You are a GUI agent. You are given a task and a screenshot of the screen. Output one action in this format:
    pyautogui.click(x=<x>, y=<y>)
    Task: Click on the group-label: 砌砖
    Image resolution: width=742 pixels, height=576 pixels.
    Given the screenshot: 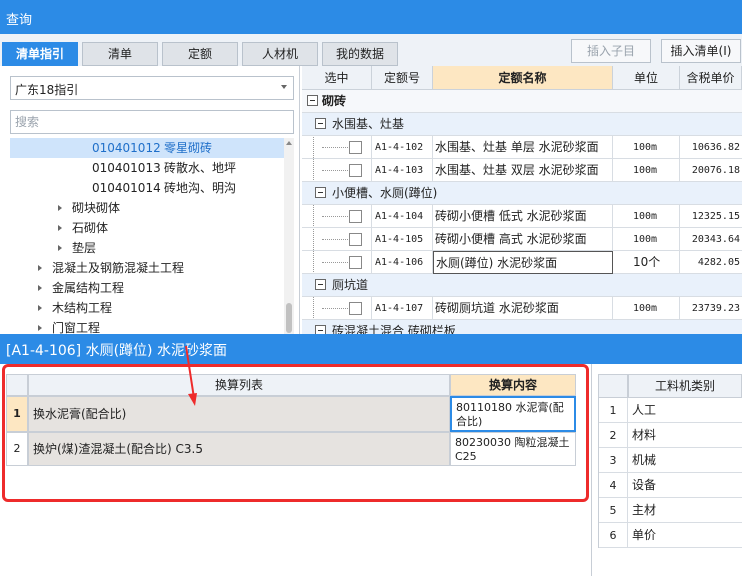 What is the action you would take?
    pyautogui.click(x=334, y=101)
    